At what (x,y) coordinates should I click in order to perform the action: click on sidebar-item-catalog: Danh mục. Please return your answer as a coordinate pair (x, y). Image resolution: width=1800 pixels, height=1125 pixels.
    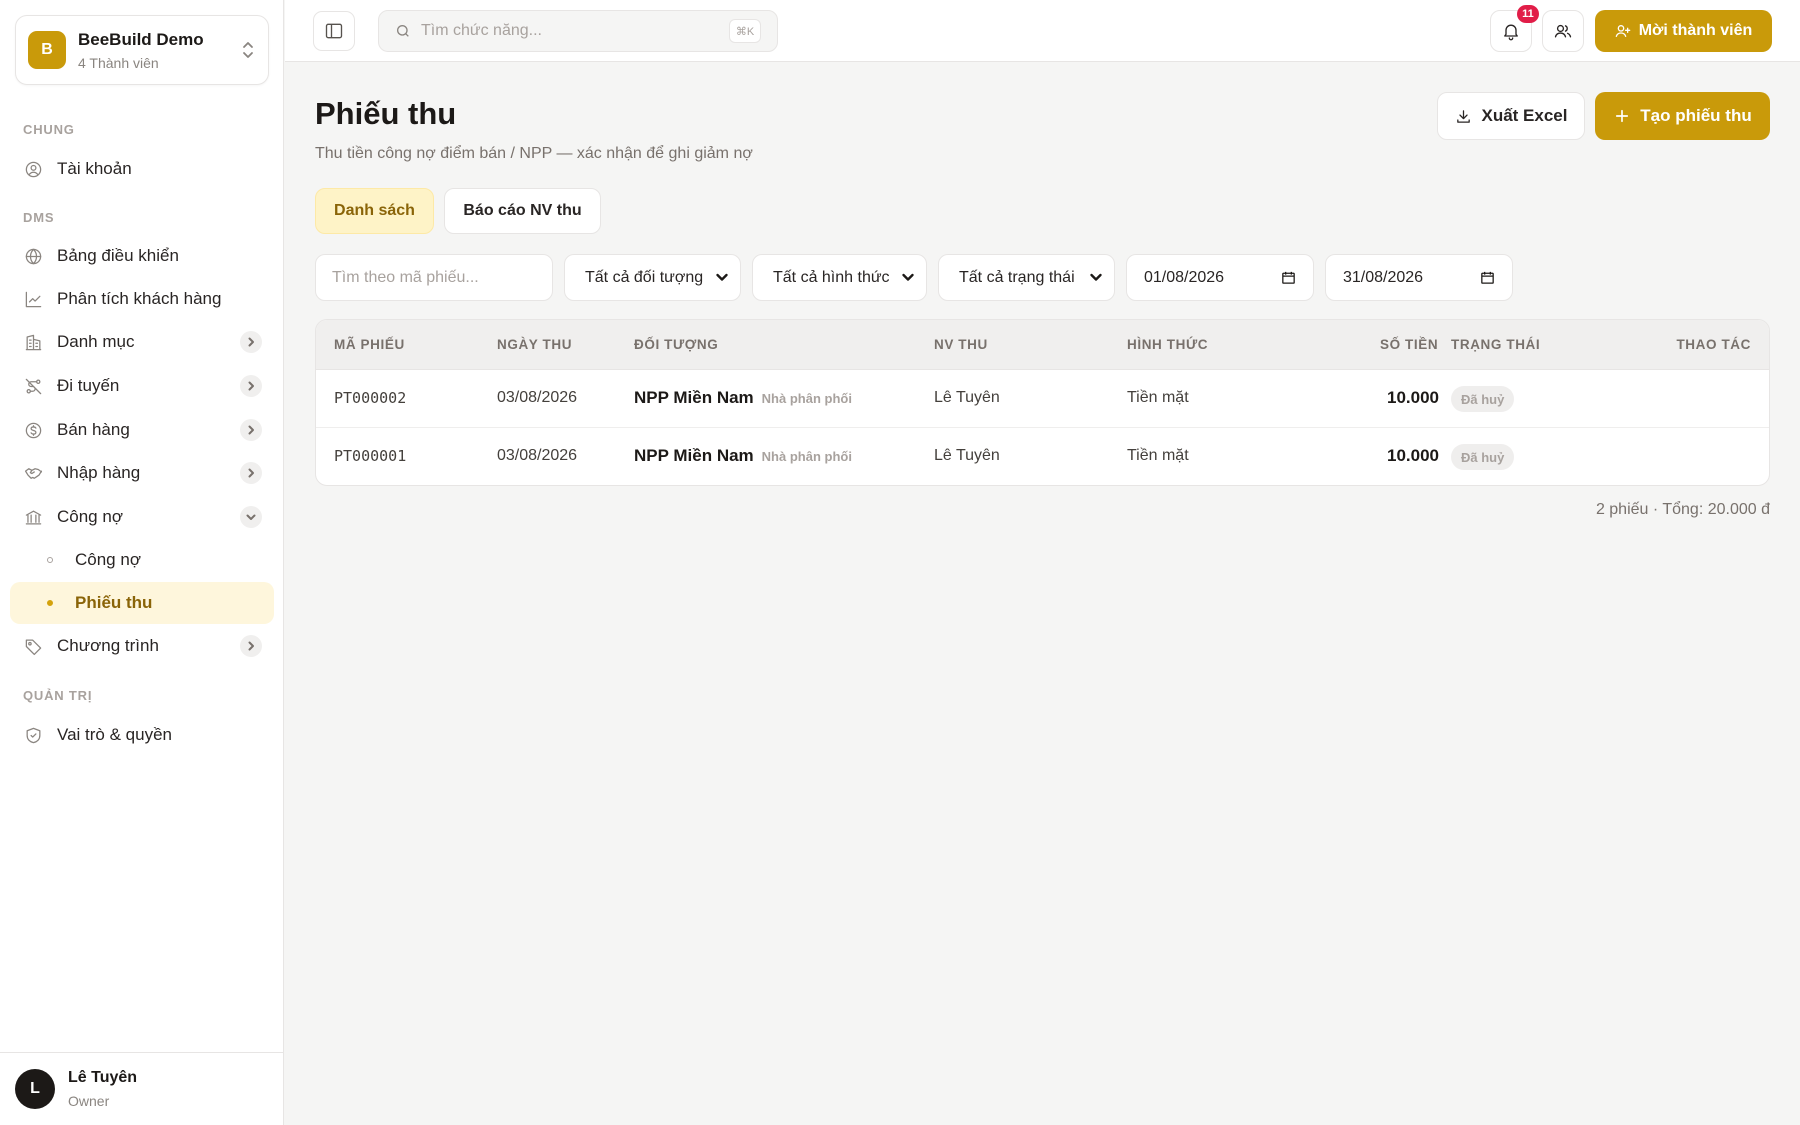
    Looking at the image, I should click on (143, 342).